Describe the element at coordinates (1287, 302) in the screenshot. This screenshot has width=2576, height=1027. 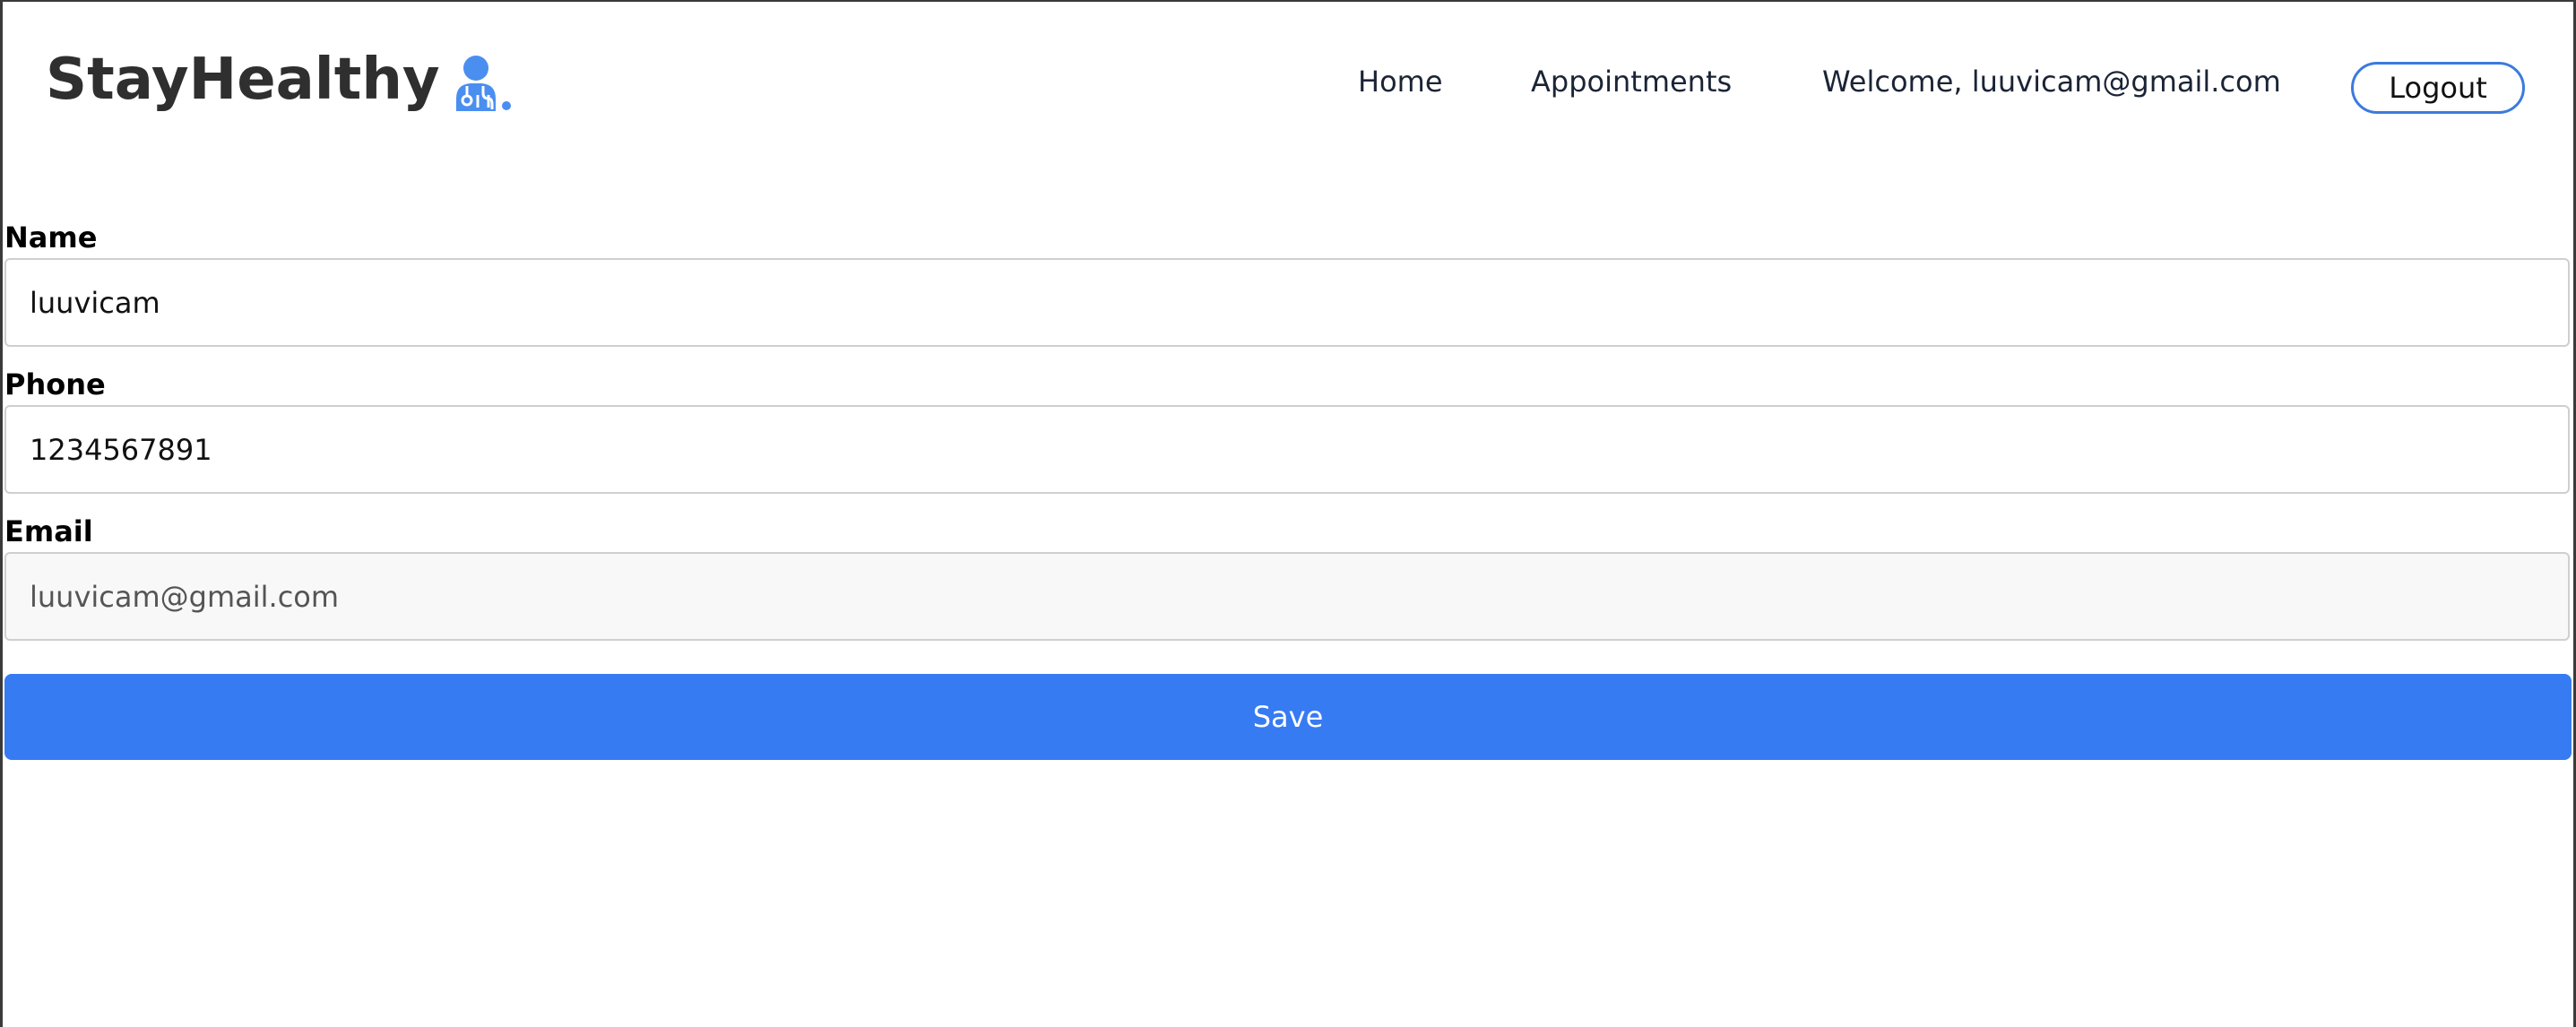
I see `name-input` at that location.